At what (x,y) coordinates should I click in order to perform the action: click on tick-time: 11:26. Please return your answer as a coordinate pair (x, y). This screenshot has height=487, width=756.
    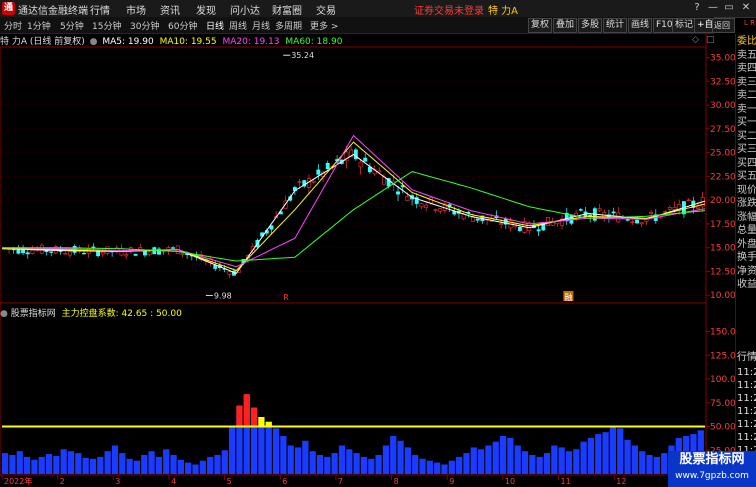
    Looking at the image, I should click on (746, 385).